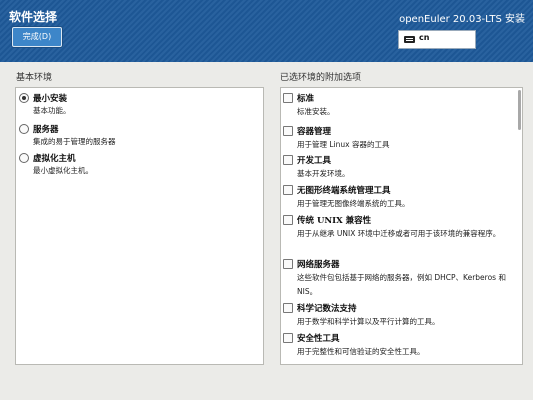 The image size is (533, 400). What do you see at coordinates (318, 265) in the screenshot?
I see `addon-item-name: 网络服务器` at bounding box center [318, 265].